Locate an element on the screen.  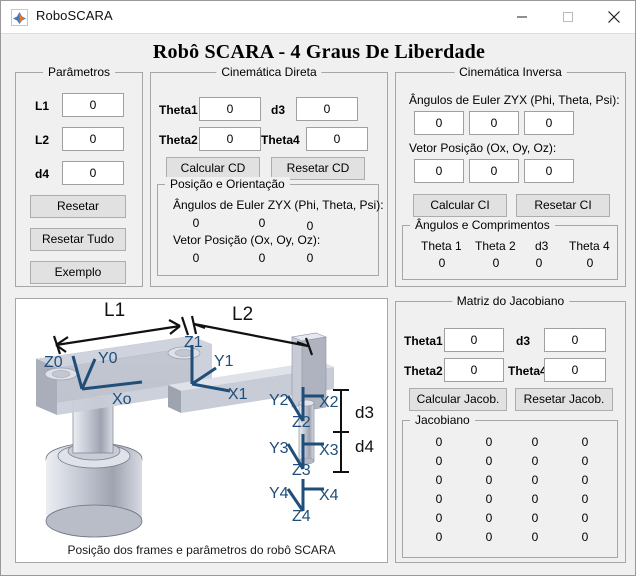
matriz-jacobiano-title: Matriz do Jacobiano is located at coordinates (510, 301).